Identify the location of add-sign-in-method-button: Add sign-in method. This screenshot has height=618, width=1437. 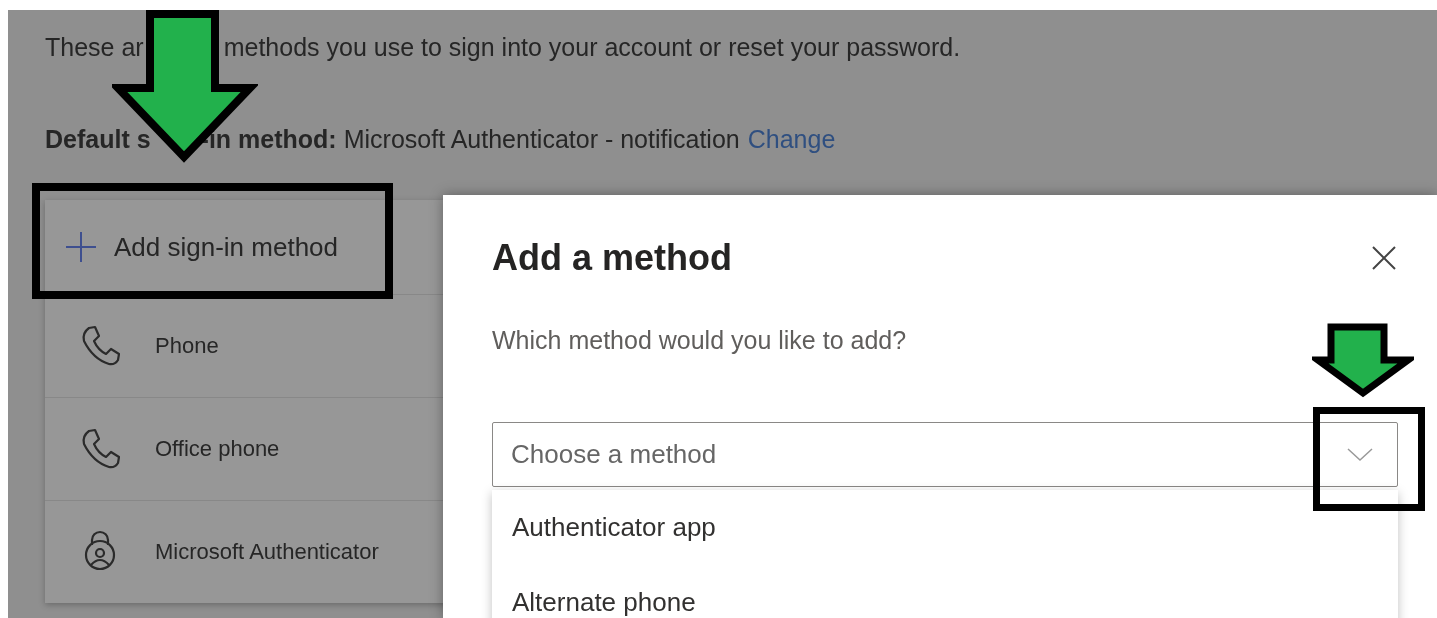
(197, 247).